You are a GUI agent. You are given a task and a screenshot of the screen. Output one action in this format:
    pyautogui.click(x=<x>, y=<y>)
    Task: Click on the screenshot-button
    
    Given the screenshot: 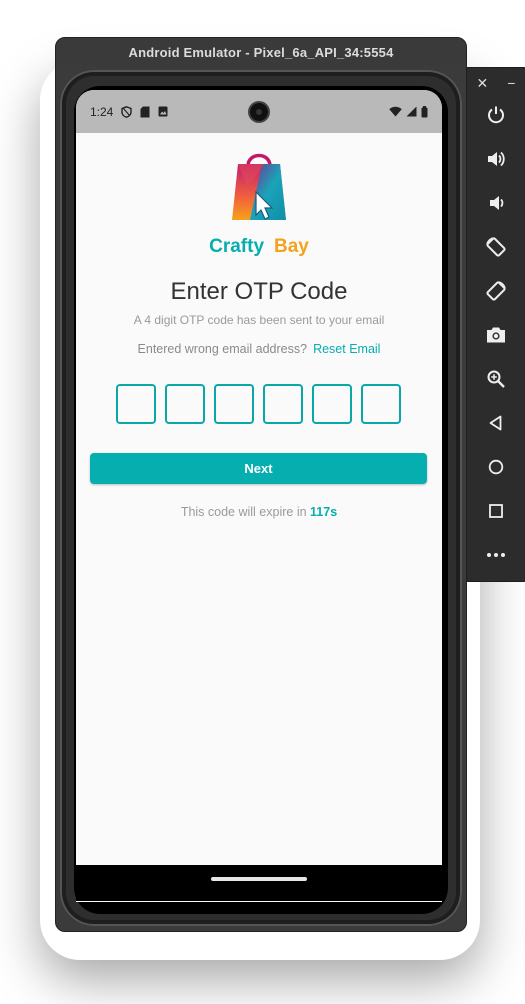 What is the action you would take?
    pyautogui.click(x=496, y=335)
    